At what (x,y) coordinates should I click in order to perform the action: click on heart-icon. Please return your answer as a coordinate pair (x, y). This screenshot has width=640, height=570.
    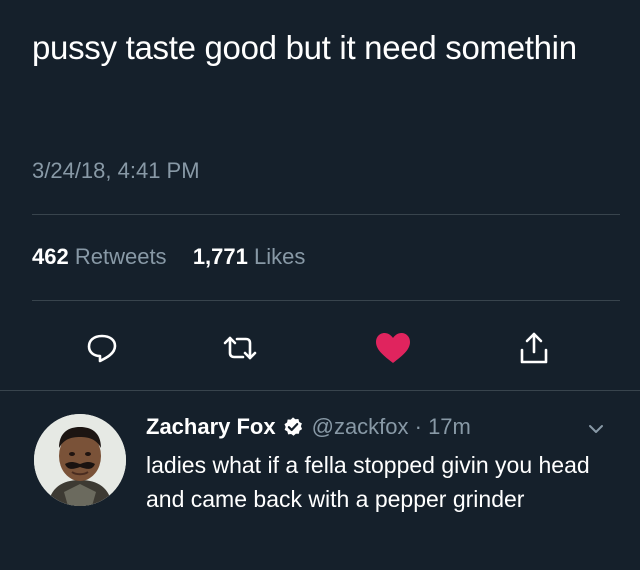
    Looking at the image, I should click on (393, 348).